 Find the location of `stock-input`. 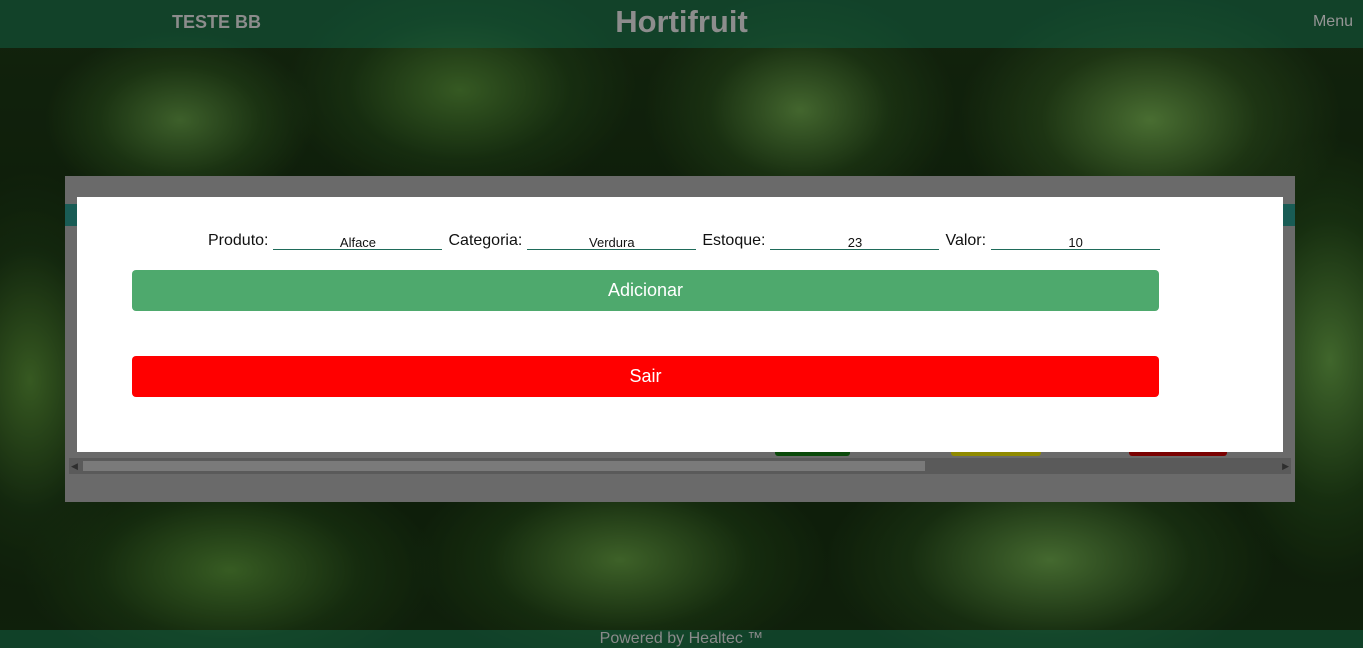

stock-input is located at coordinates (855, 240).